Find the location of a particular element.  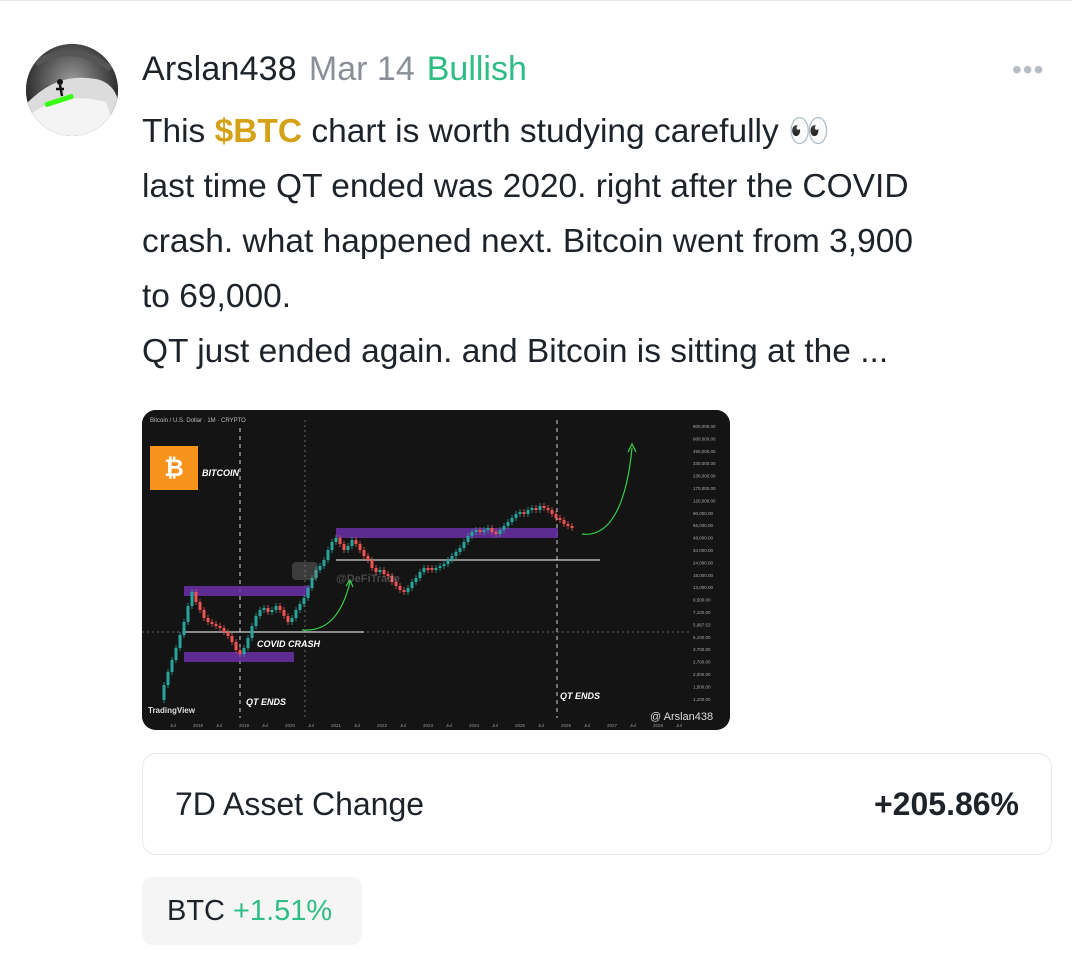

ticker-chip: BTC +1.51% is located at coordinates (252, 911).